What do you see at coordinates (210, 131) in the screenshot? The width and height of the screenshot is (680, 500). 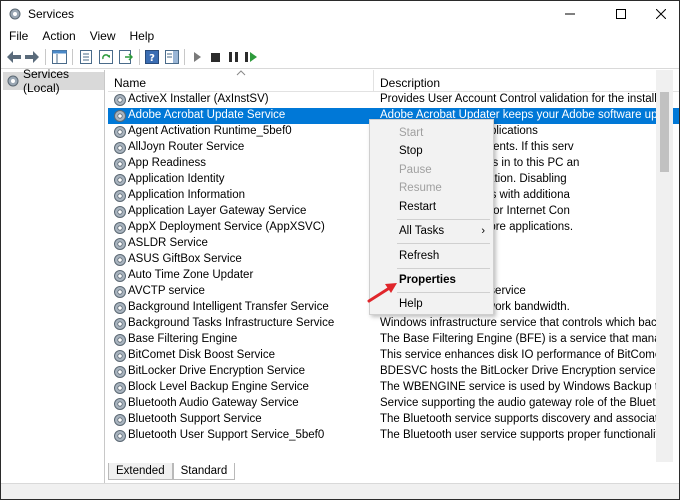 I see `service-name: Agent Activation Runtime_5bef0` at bounding box center [210, 131].